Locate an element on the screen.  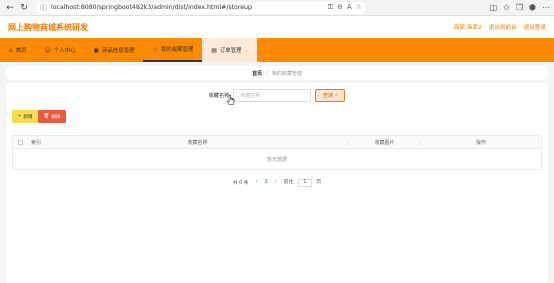
search-button: 查询 ⌕ is located at coordinates (330, 95).